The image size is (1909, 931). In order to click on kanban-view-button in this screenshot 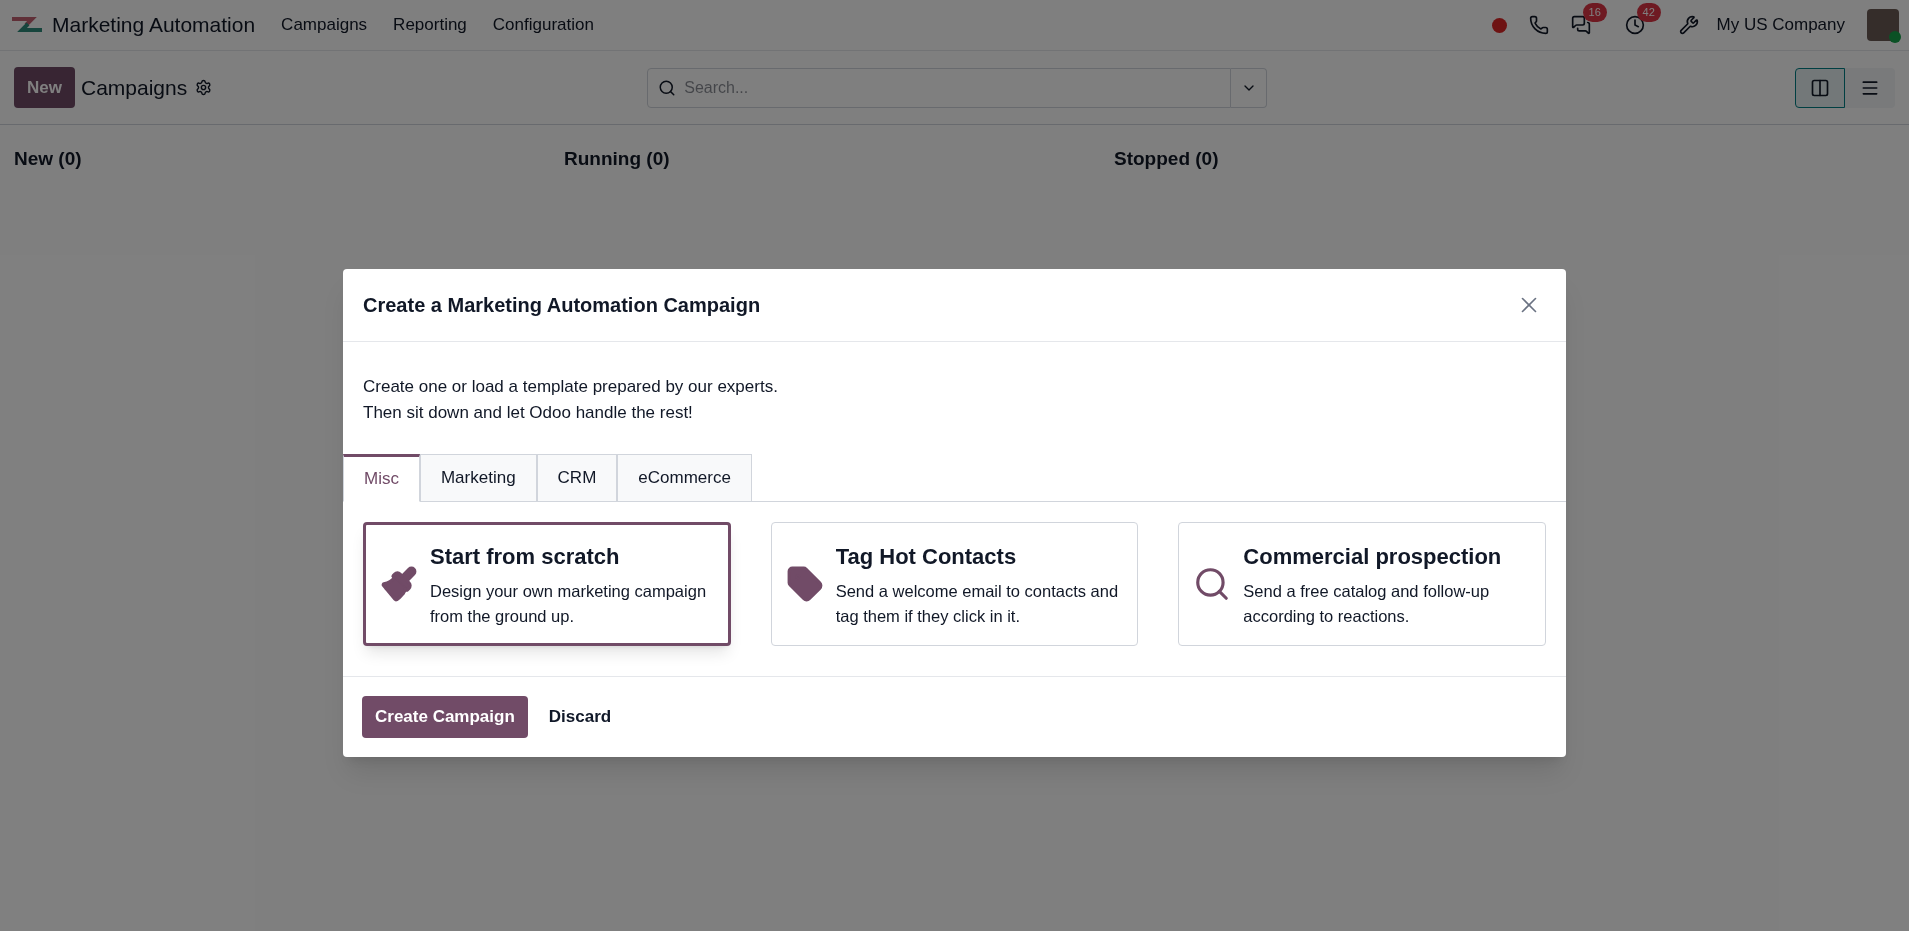, I will do `click(1820, 87)`.